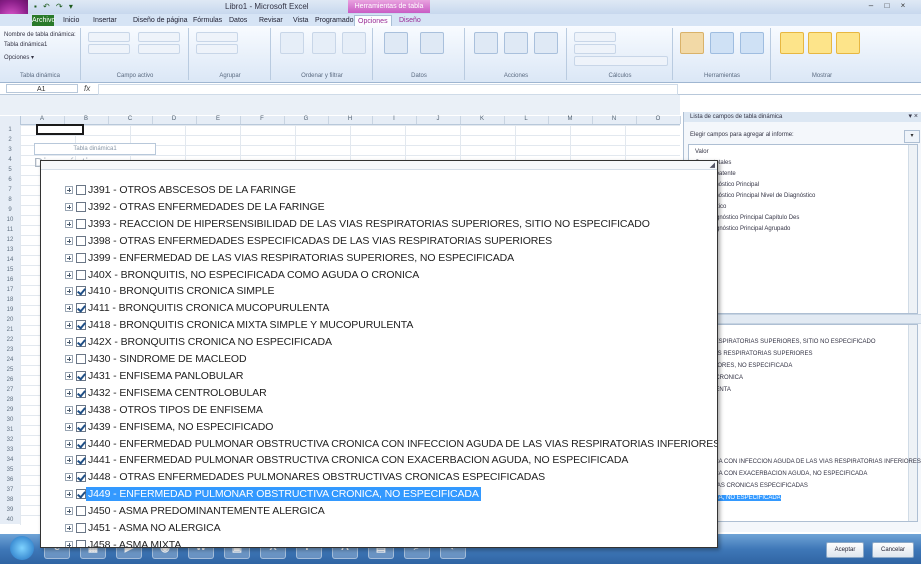 This screenshot has width=921, height=564. Describe the element at coordinates (10, 500) in the screenshot. I see `row-header: 38` at that location.